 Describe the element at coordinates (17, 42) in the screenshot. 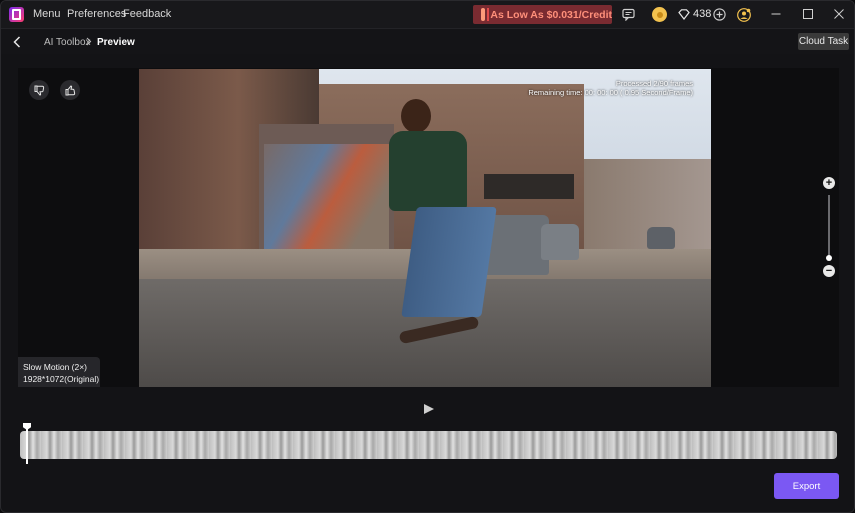

I see `back-arrow-icon` at that location.